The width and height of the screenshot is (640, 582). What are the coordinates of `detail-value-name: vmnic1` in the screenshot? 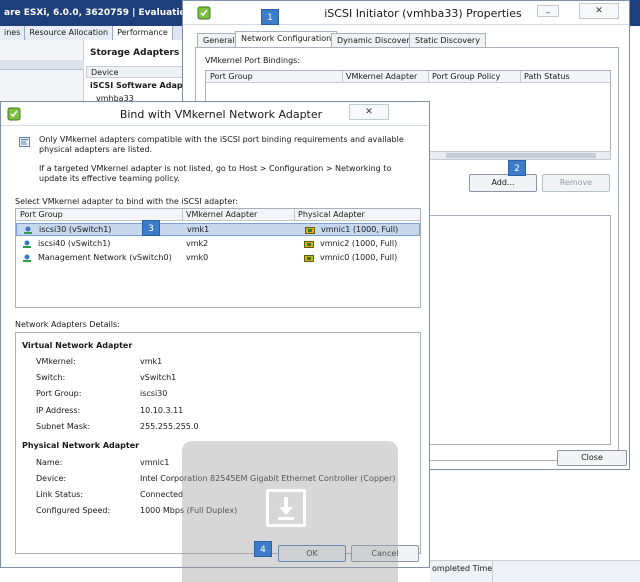 It's located at (155, 462).